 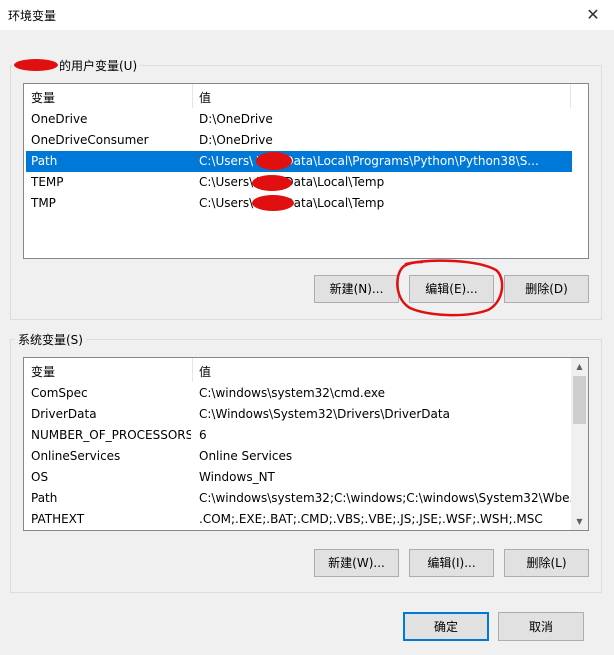 What do you see at coordinates (298, 393) in the screenshot?
I see `list-item: ComSpec C:\windows\system32\cmd.exe` at bounding box center [298, 393].